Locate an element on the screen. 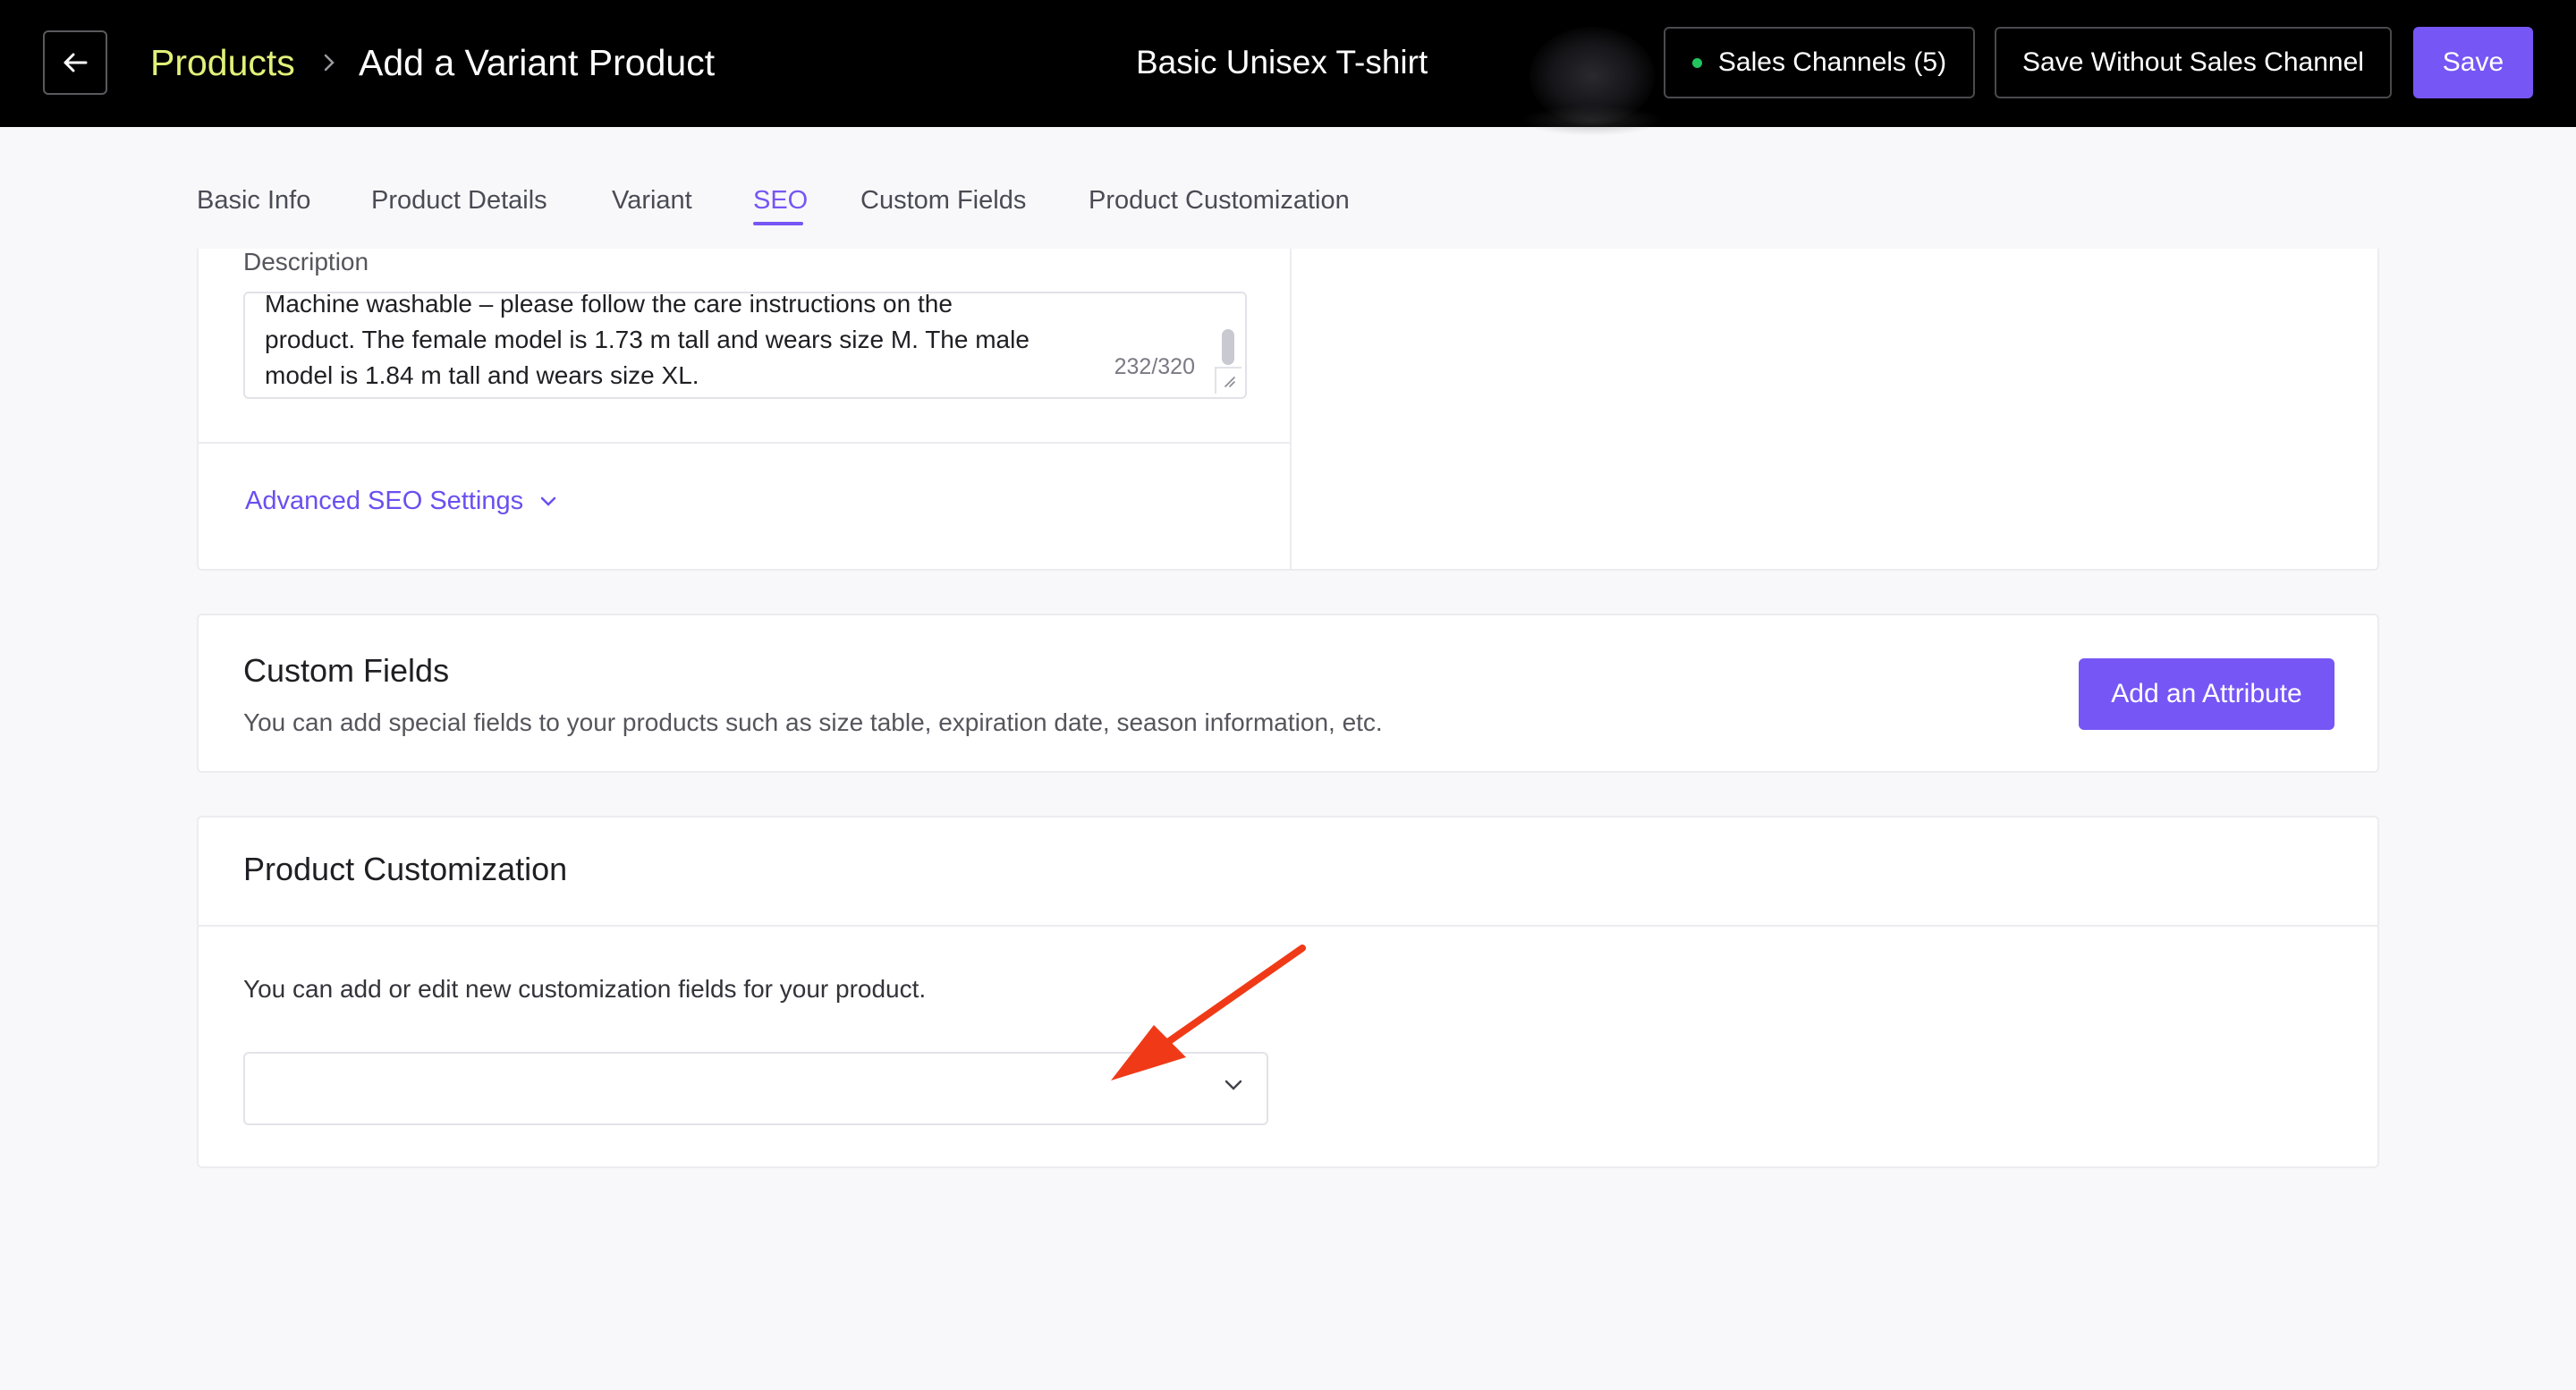  advanced-seo-toggle: Advanced SEO Settings is located at coordinates (401, 501).